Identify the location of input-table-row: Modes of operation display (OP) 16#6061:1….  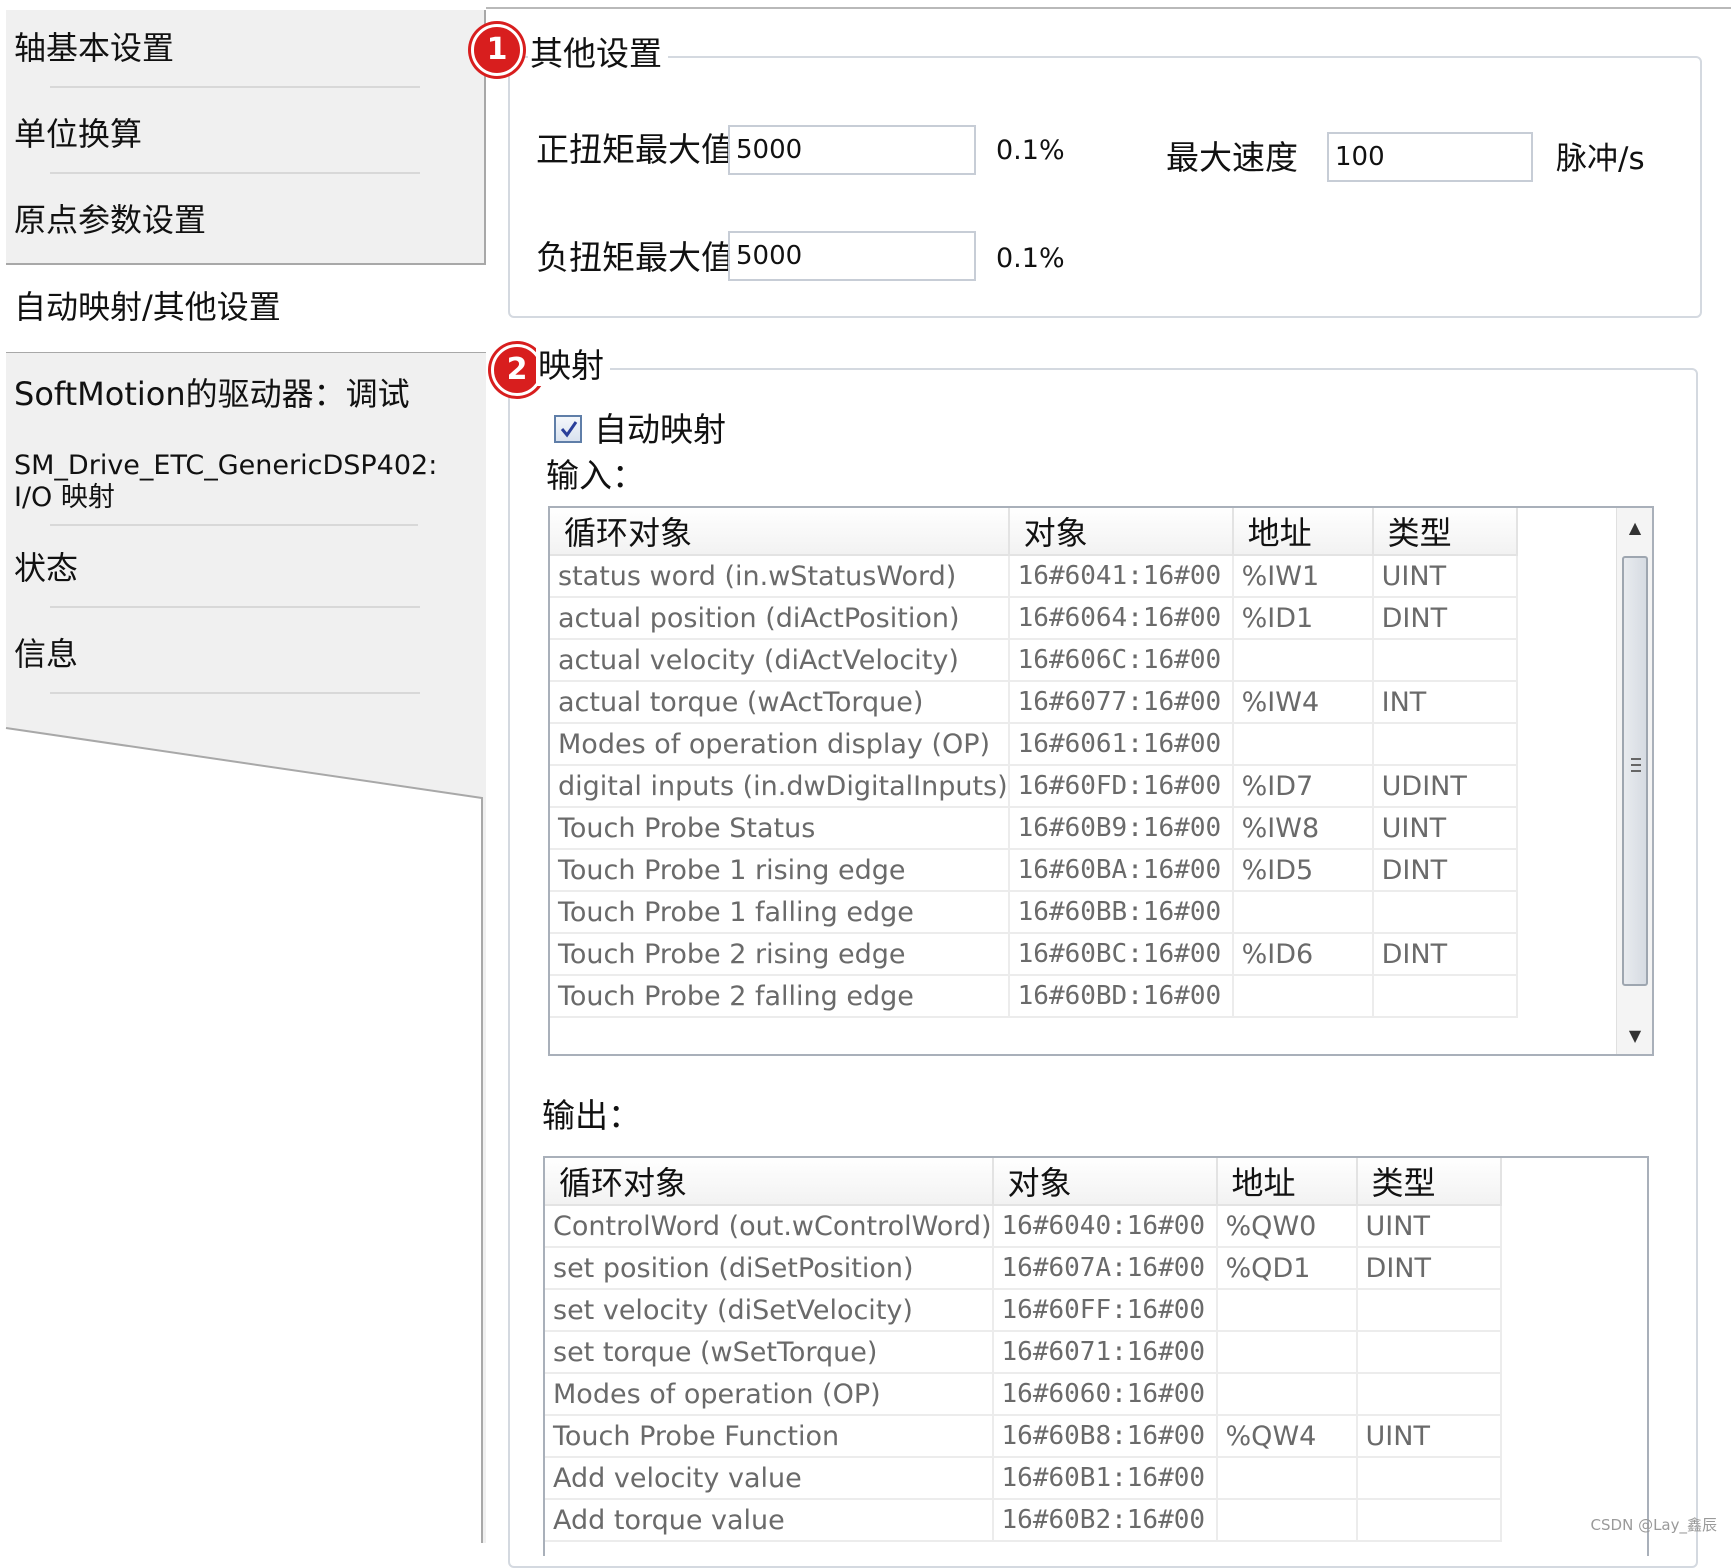
(1034, 744).